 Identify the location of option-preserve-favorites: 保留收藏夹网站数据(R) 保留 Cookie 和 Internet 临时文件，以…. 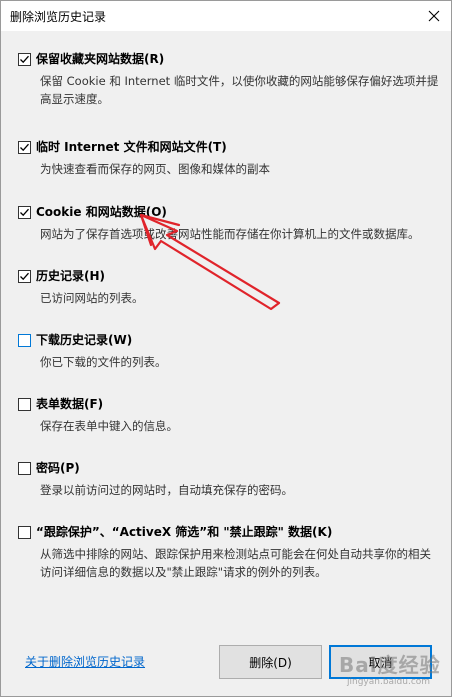
(230, 79).